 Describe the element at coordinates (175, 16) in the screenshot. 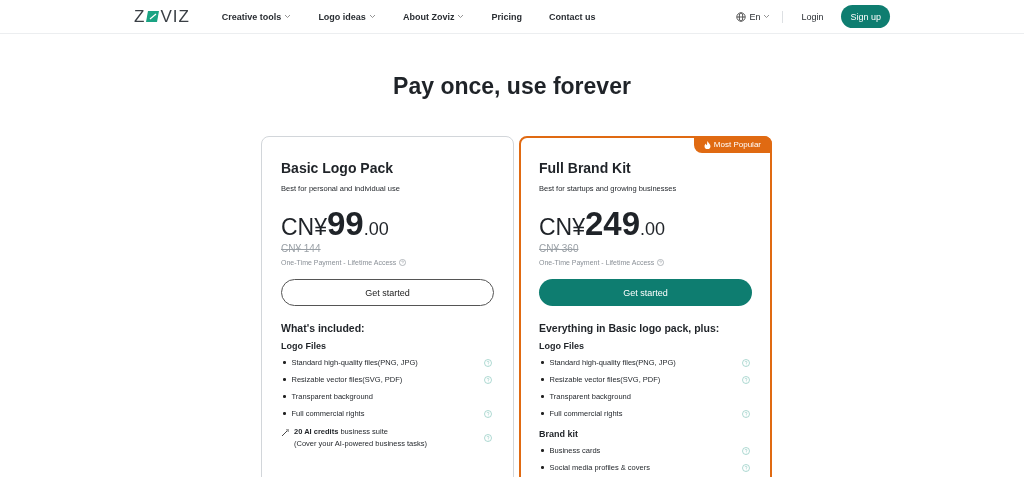

I see `logo-text: VIZ` at that location.